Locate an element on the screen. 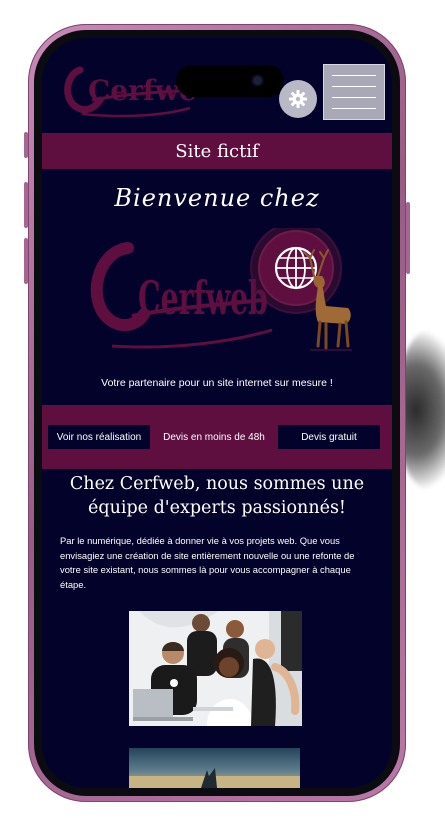 The height and width of the screenshot is (818, 445). phone-power-button is located at coordinates (408, 238).